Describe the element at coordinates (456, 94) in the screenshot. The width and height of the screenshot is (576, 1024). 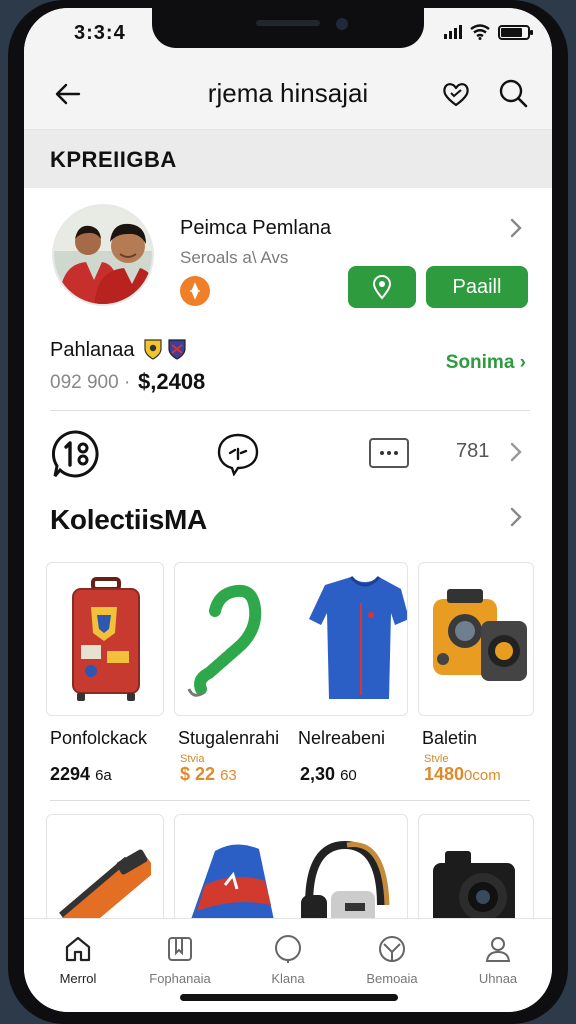
I see `favorite-heart-icon` at that location.